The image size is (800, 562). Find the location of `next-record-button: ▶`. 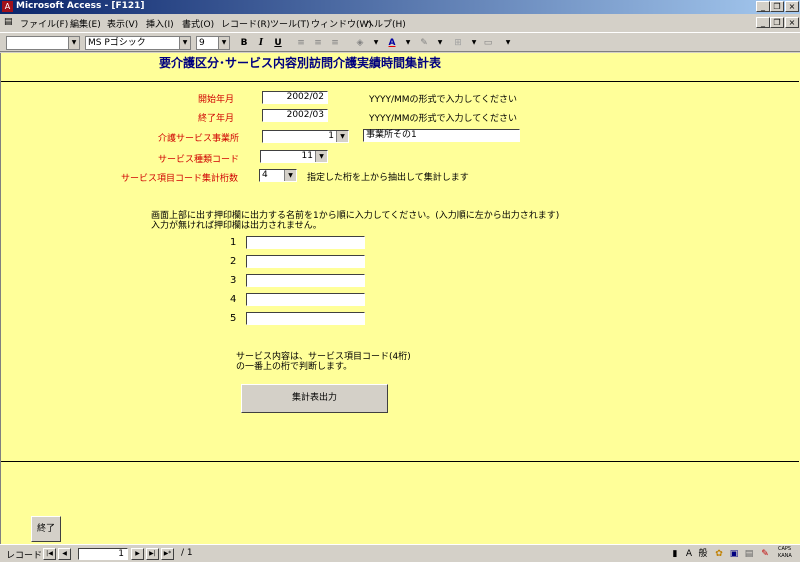

next-record-button: ▶ is located at coordinates (137, 554).